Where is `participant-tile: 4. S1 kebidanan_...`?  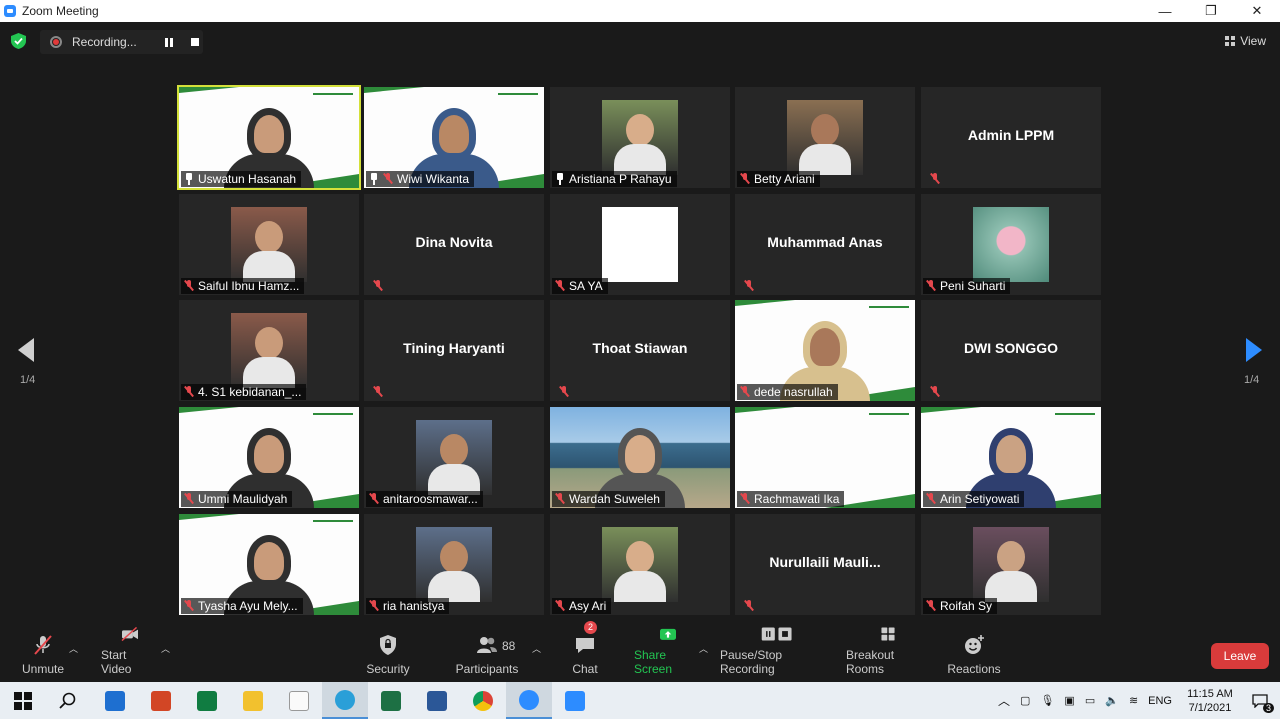 participant-tile: 4. S1 kebidanan_... is located at coordinates (269, 350).